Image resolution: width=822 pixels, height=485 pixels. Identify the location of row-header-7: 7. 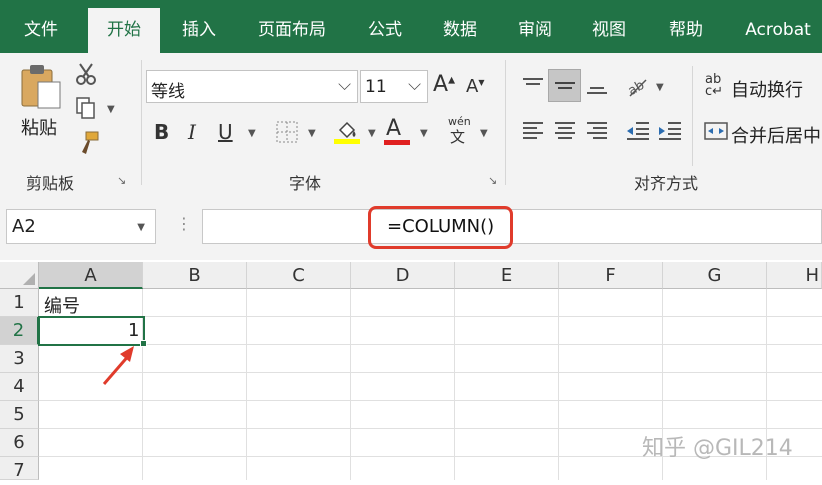
(19, 469).